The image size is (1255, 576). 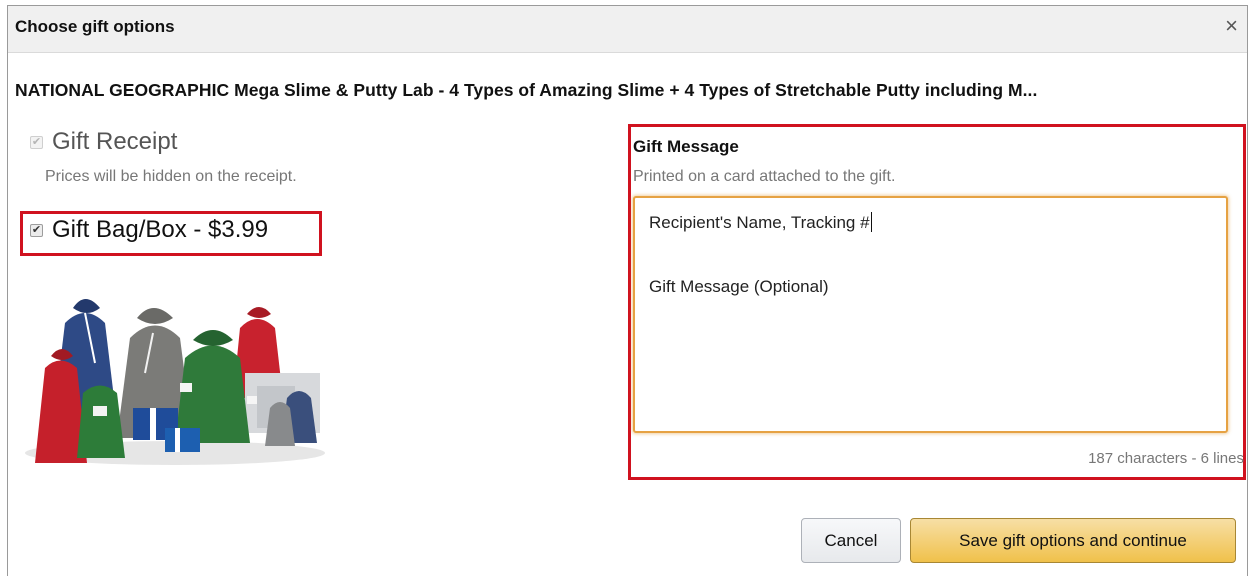 I want to click on gift-message-heading: Gift Message, so click(x=686, y=146).